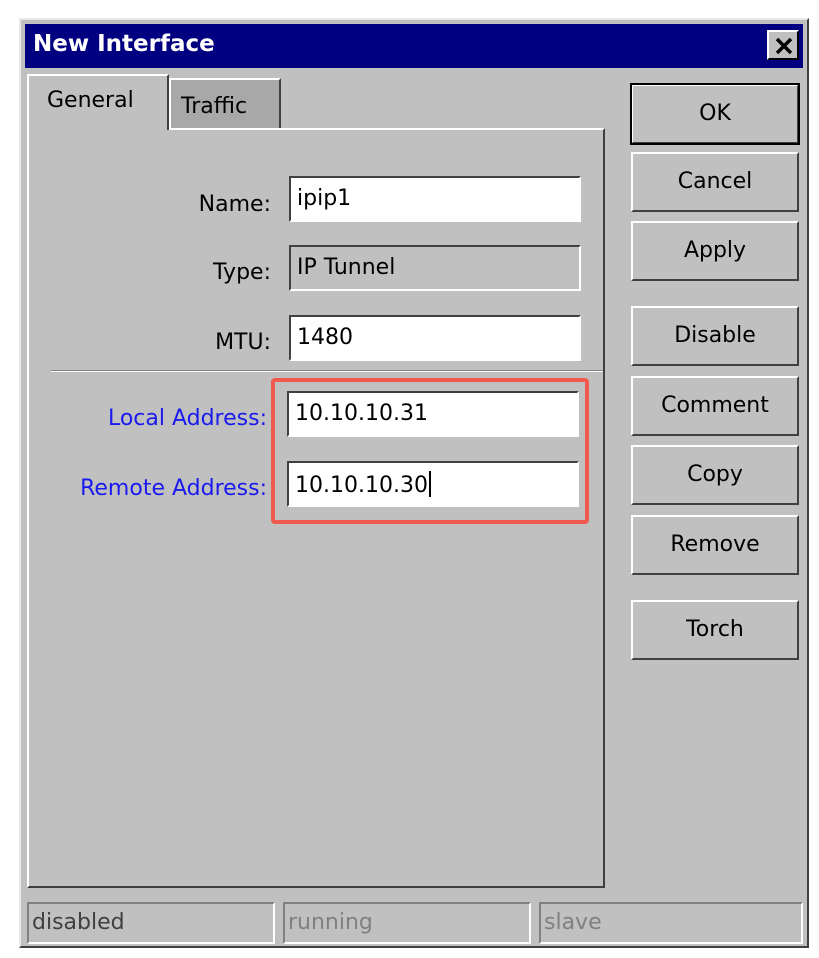 Image resolution: width=819 pixels, height=958 pixels. I want to click on name-field: ipip1, so click(435, 199).